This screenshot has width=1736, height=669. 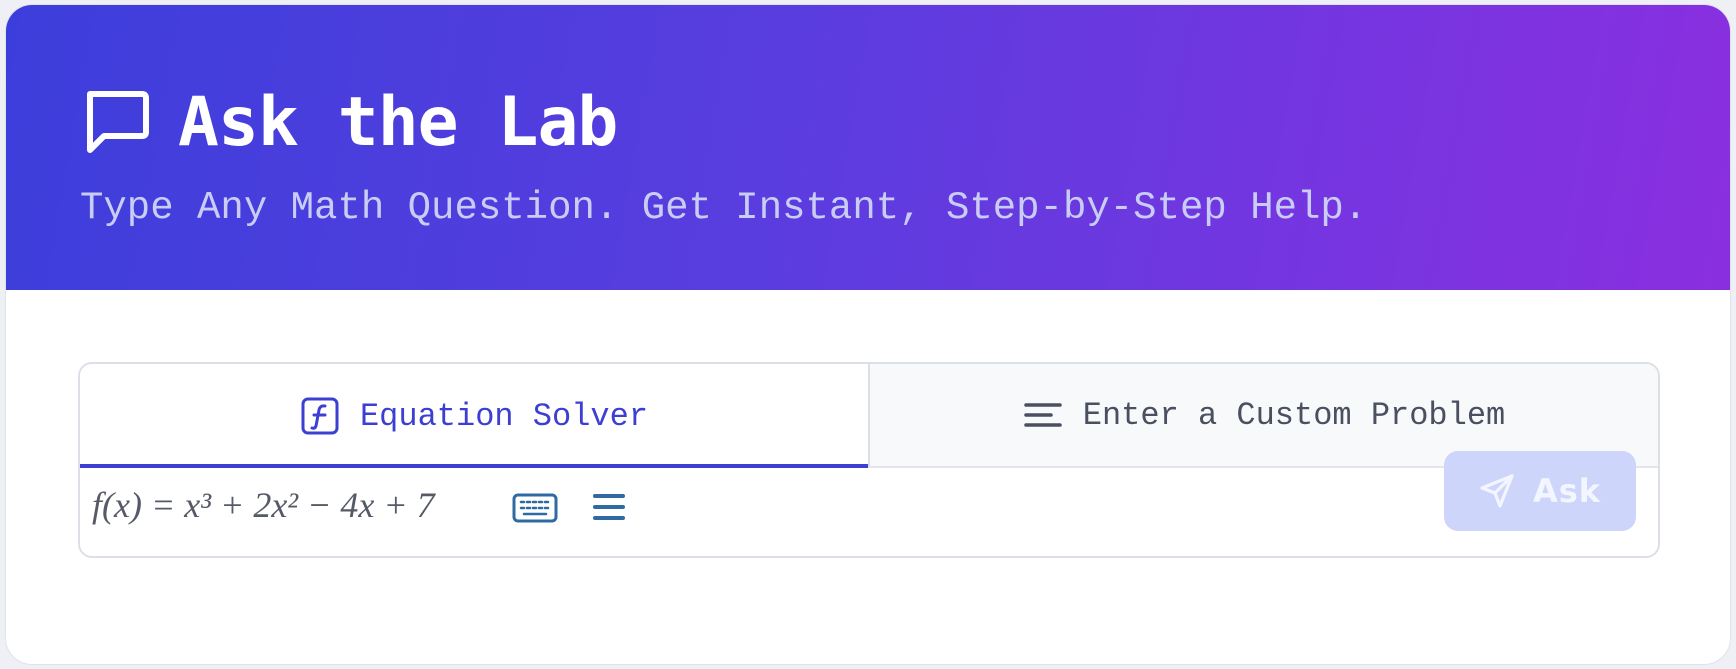 I want to click on tab-equation-solver: Equation Solver, so click(x=474, y=416).